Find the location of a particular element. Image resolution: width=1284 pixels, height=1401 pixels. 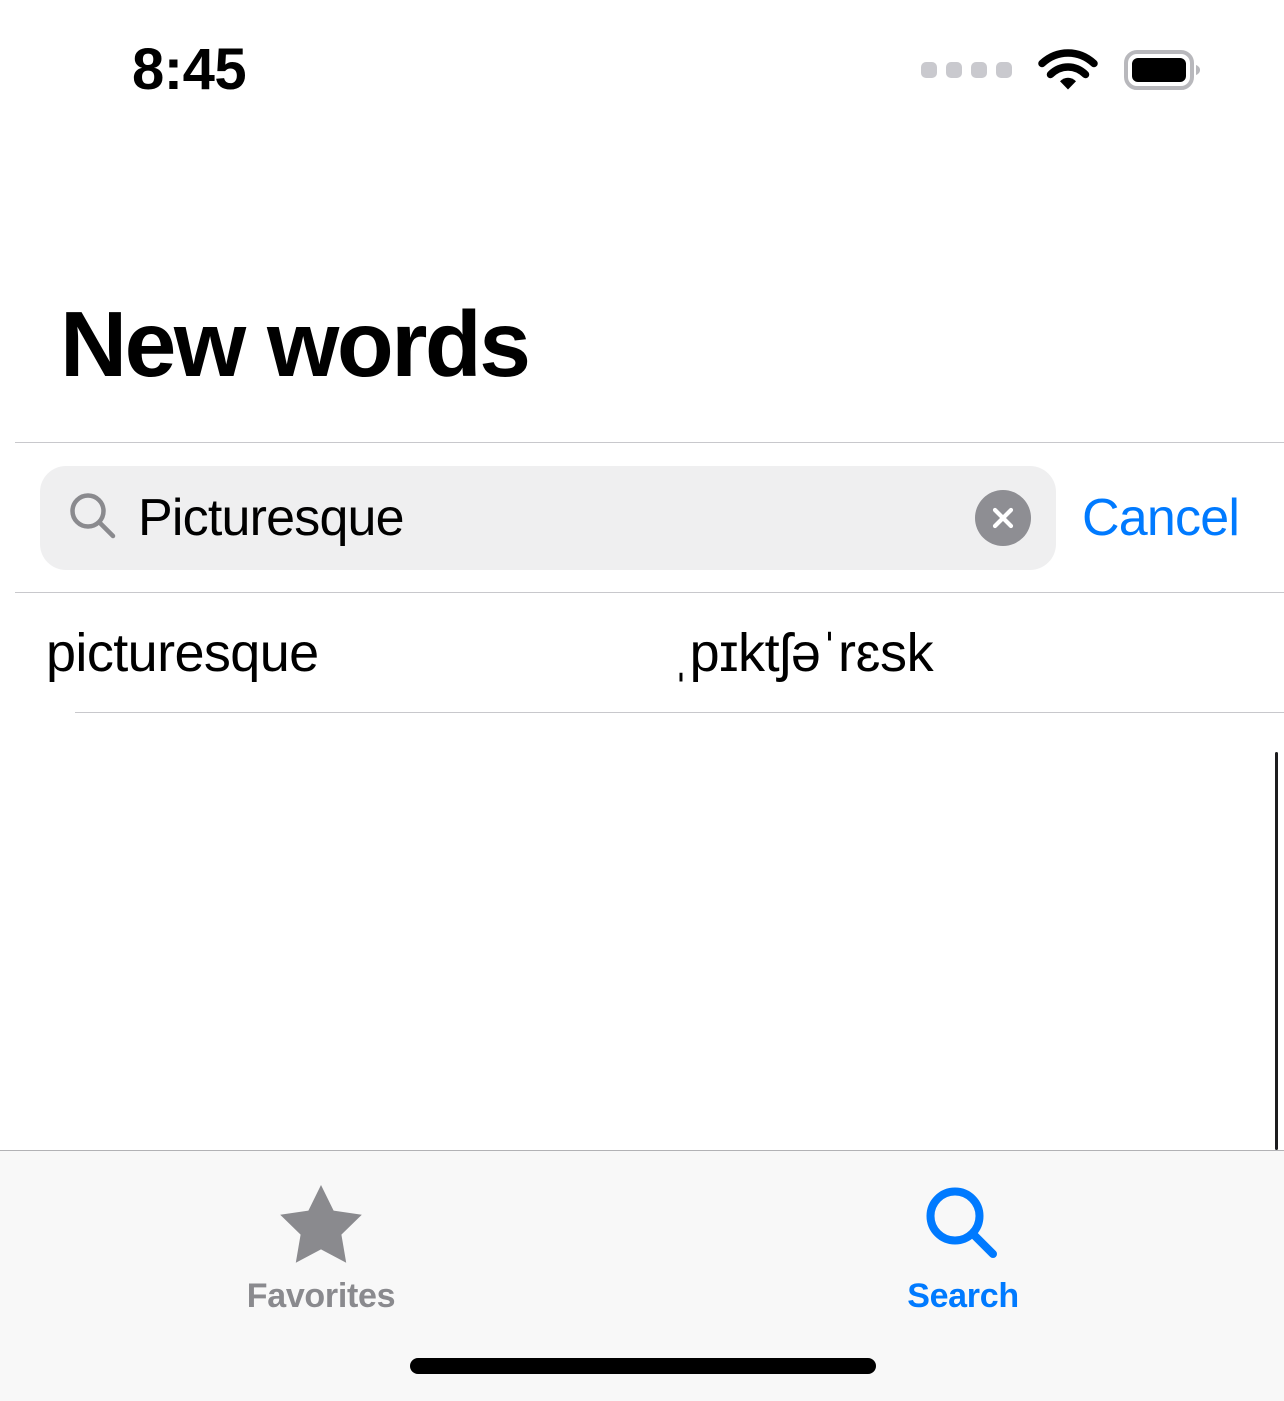

status-bar-time: 8:45 is located at coordinates (189, 69).